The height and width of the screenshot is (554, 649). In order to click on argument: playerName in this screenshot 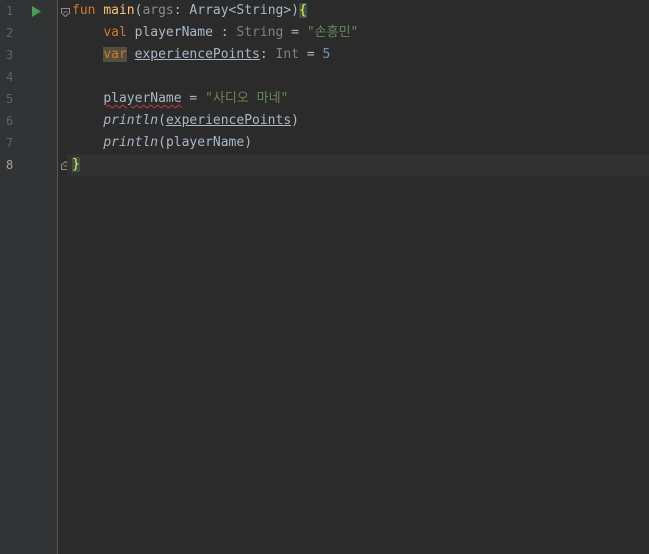, I will do `click(205, 142)`.